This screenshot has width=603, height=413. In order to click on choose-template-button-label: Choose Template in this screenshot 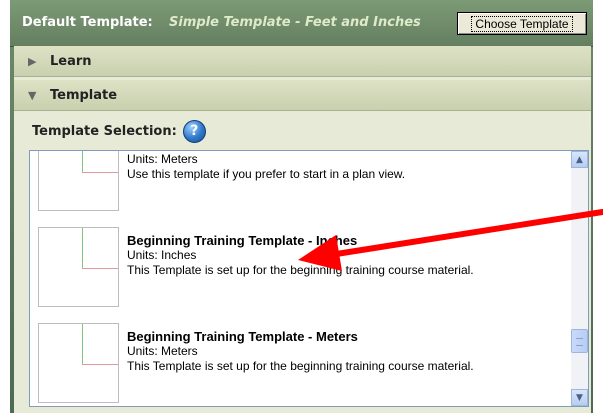, I will do `click(522, 23)`.